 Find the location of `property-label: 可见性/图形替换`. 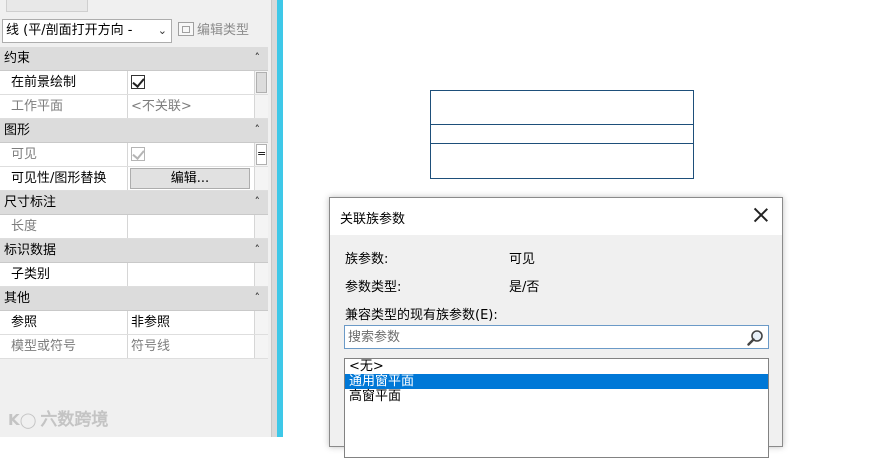

property-label: 可见性/图形替换 is located at coordinates (64, 178).